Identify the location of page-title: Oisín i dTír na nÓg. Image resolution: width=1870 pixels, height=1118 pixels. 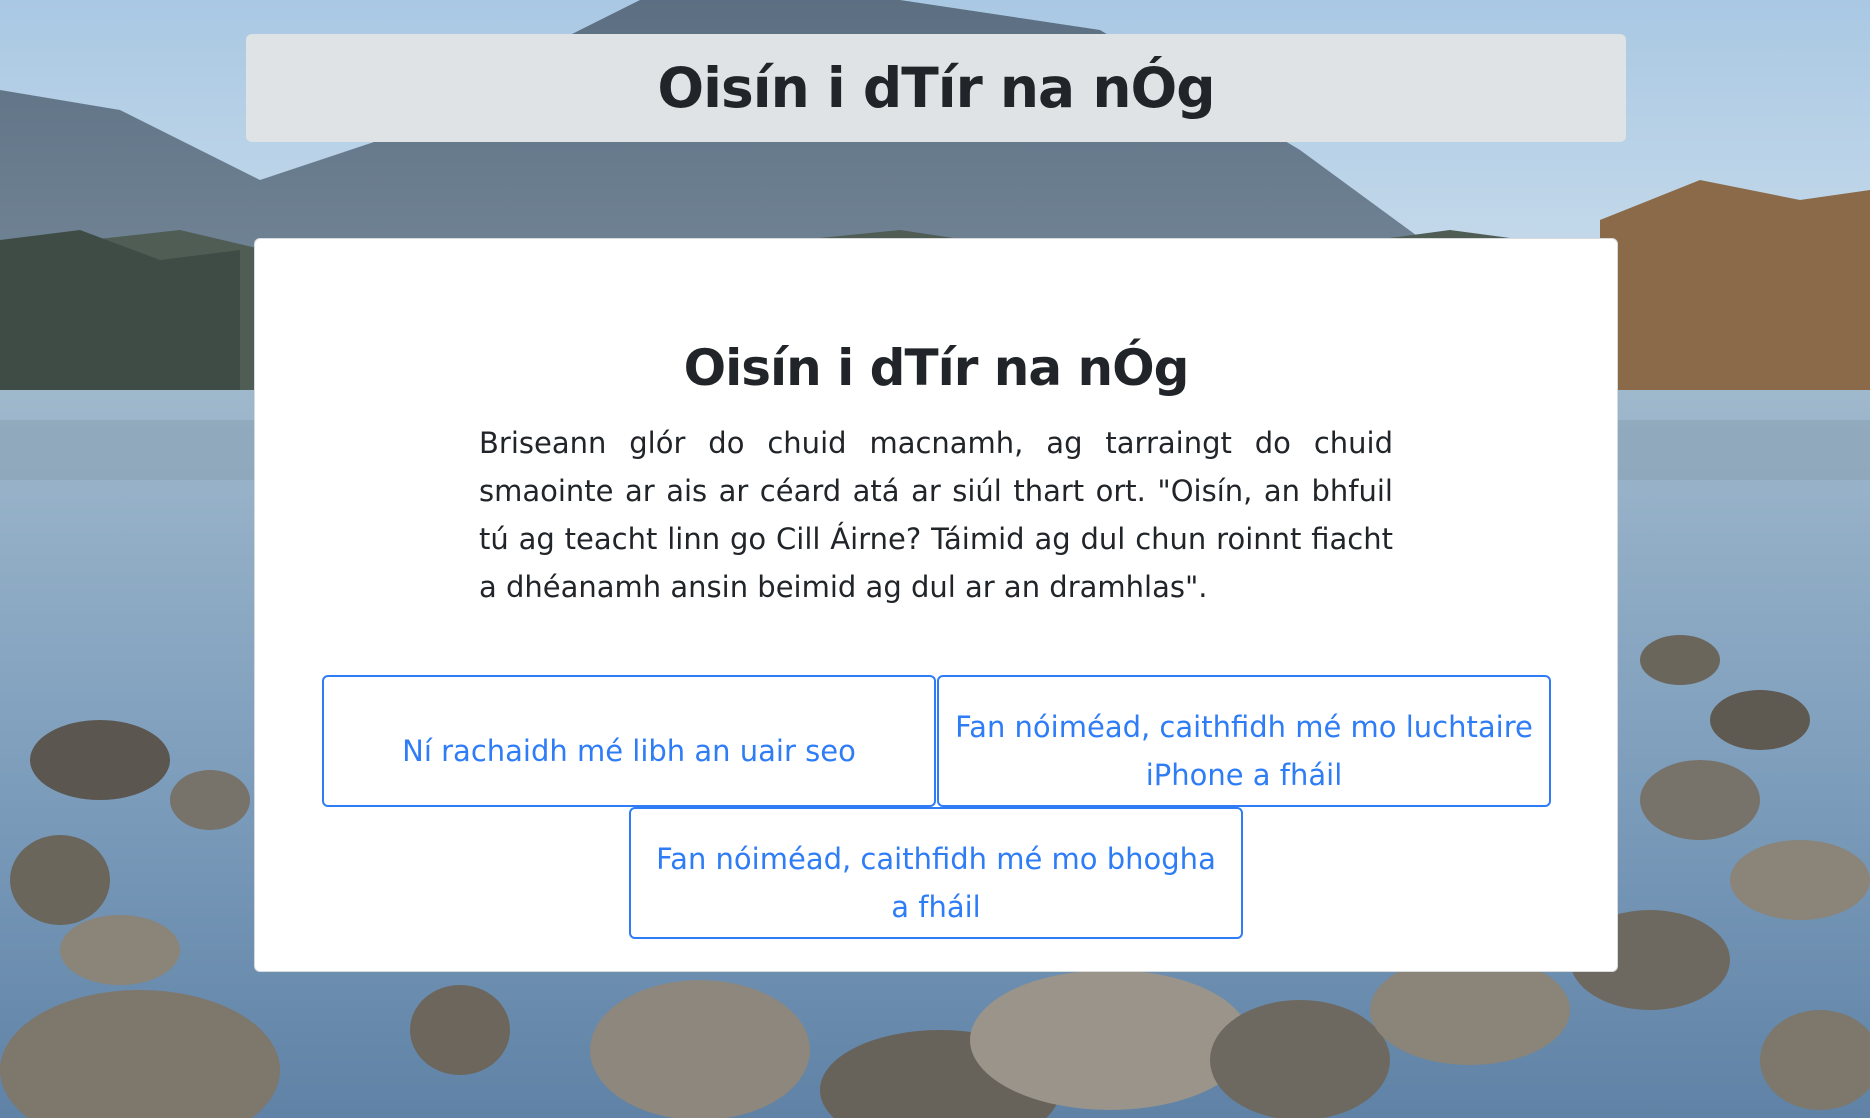
(936, 88).